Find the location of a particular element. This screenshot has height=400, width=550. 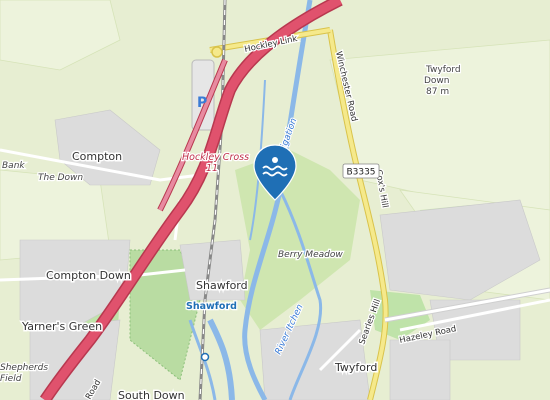

twyford-down-line2: Down is located at coordinates (437, 81).